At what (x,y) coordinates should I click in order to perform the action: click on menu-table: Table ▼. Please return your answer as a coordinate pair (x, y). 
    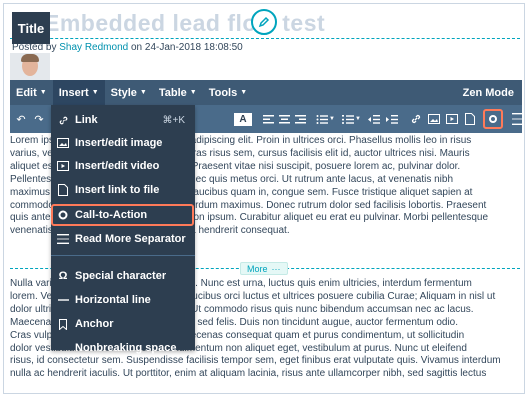
    Looking at the image, I should click on (178, 92).